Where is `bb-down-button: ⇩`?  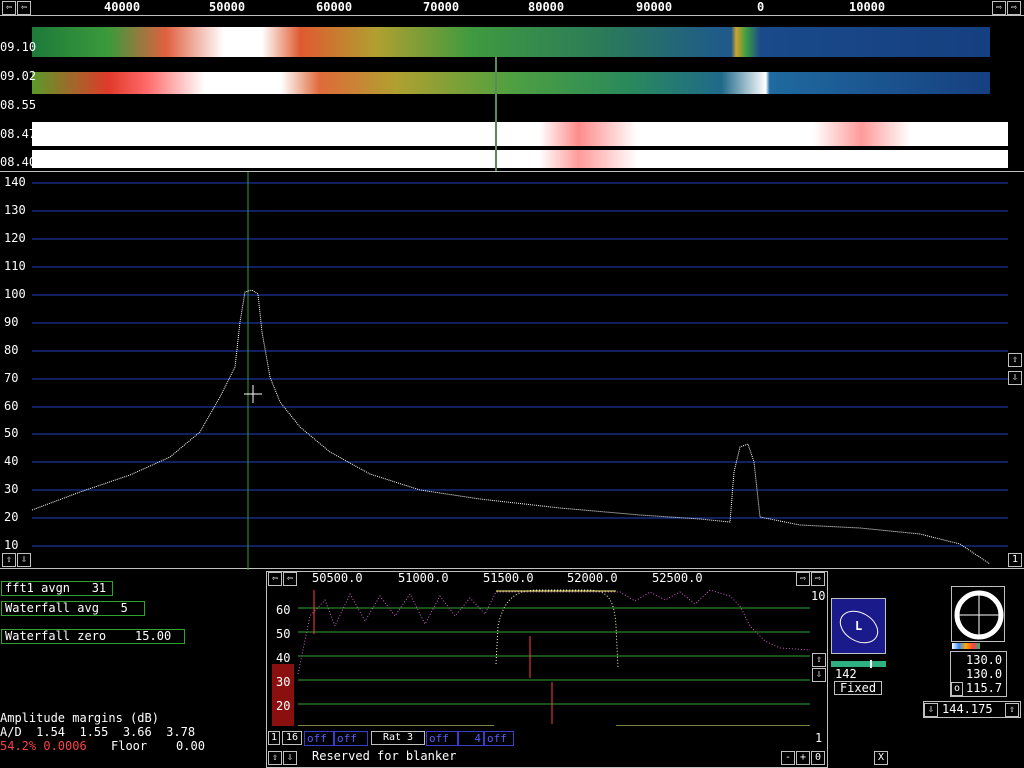
bb-down-button: ⇩ is located at coordinates (290, 758).